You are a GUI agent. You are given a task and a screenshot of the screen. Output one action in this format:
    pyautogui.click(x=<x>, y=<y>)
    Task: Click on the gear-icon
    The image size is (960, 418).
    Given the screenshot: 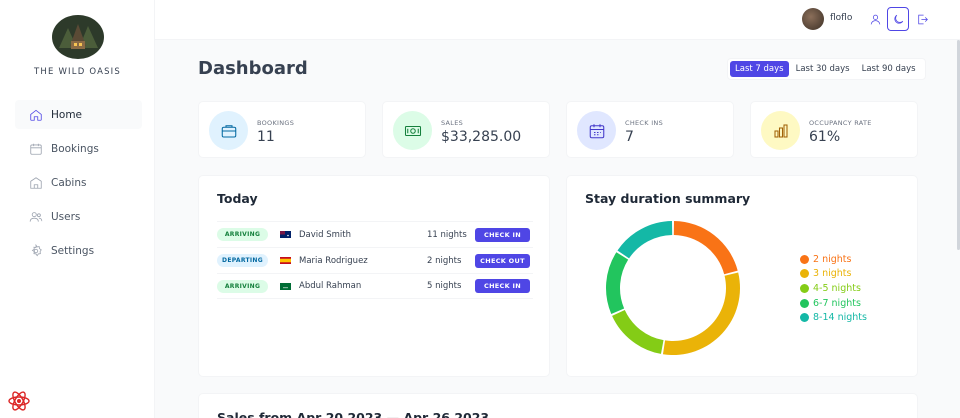 What is the action you would take?
    pyautogui.click(x=36, y=249)
    